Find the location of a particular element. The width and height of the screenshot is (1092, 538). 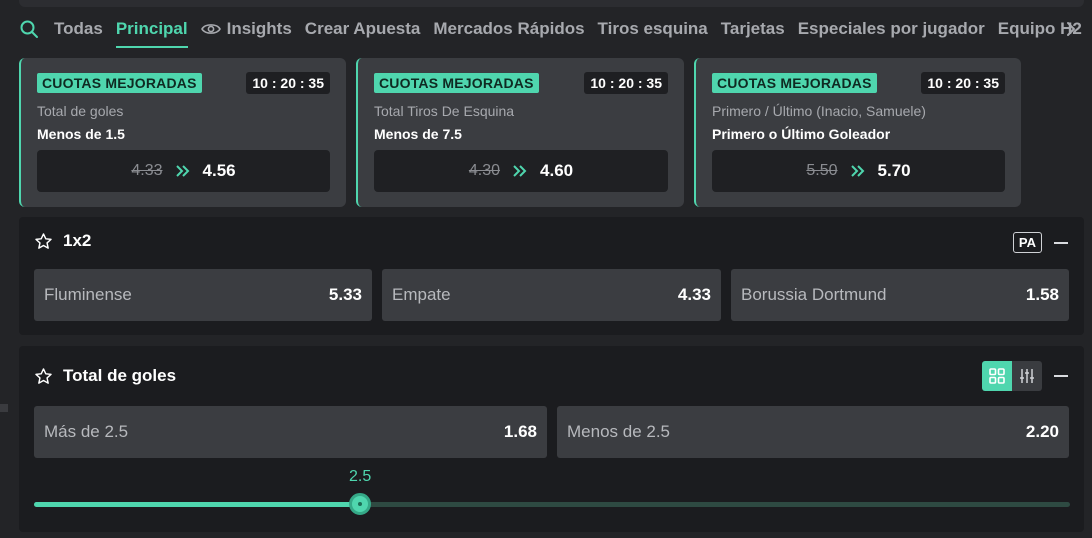

tab-principal: Principal is located at coordinates (151, 29).